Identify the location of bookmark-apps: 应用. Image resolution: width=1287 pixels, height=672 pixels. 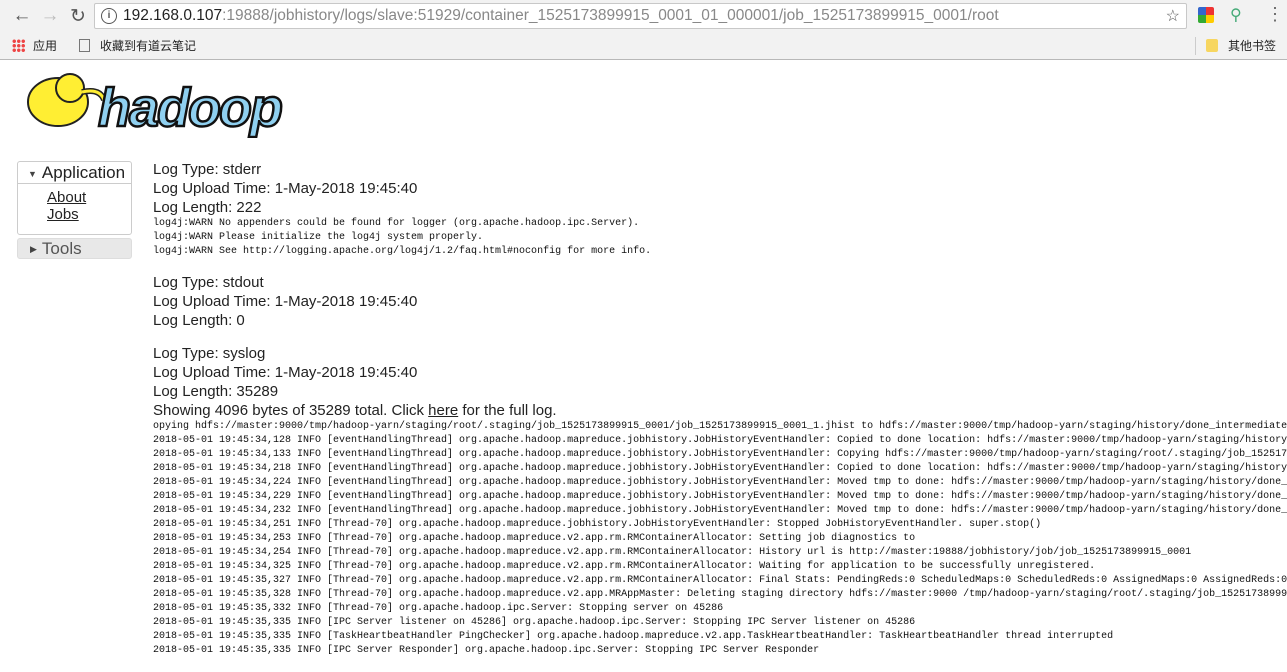
(34, 45).